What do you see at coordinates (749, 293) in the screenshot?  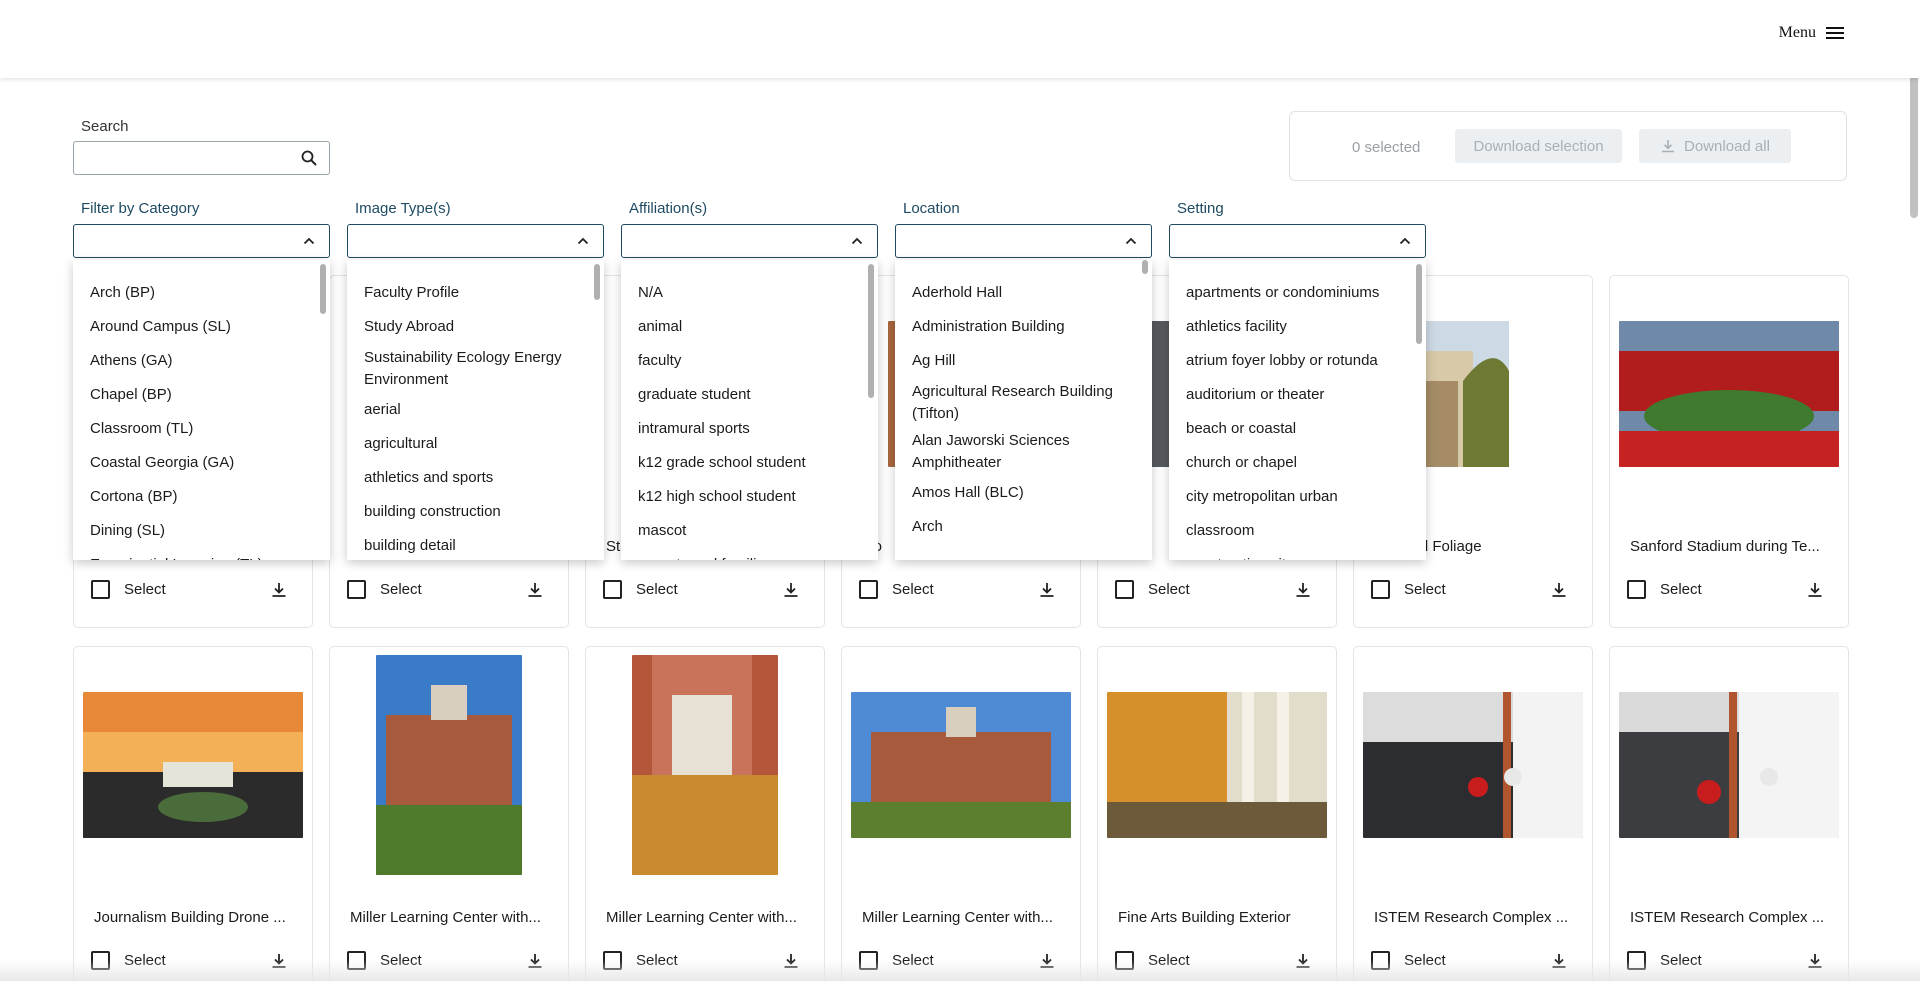 I see `dropdown-option: N/A` at bounding box center [749, 293].